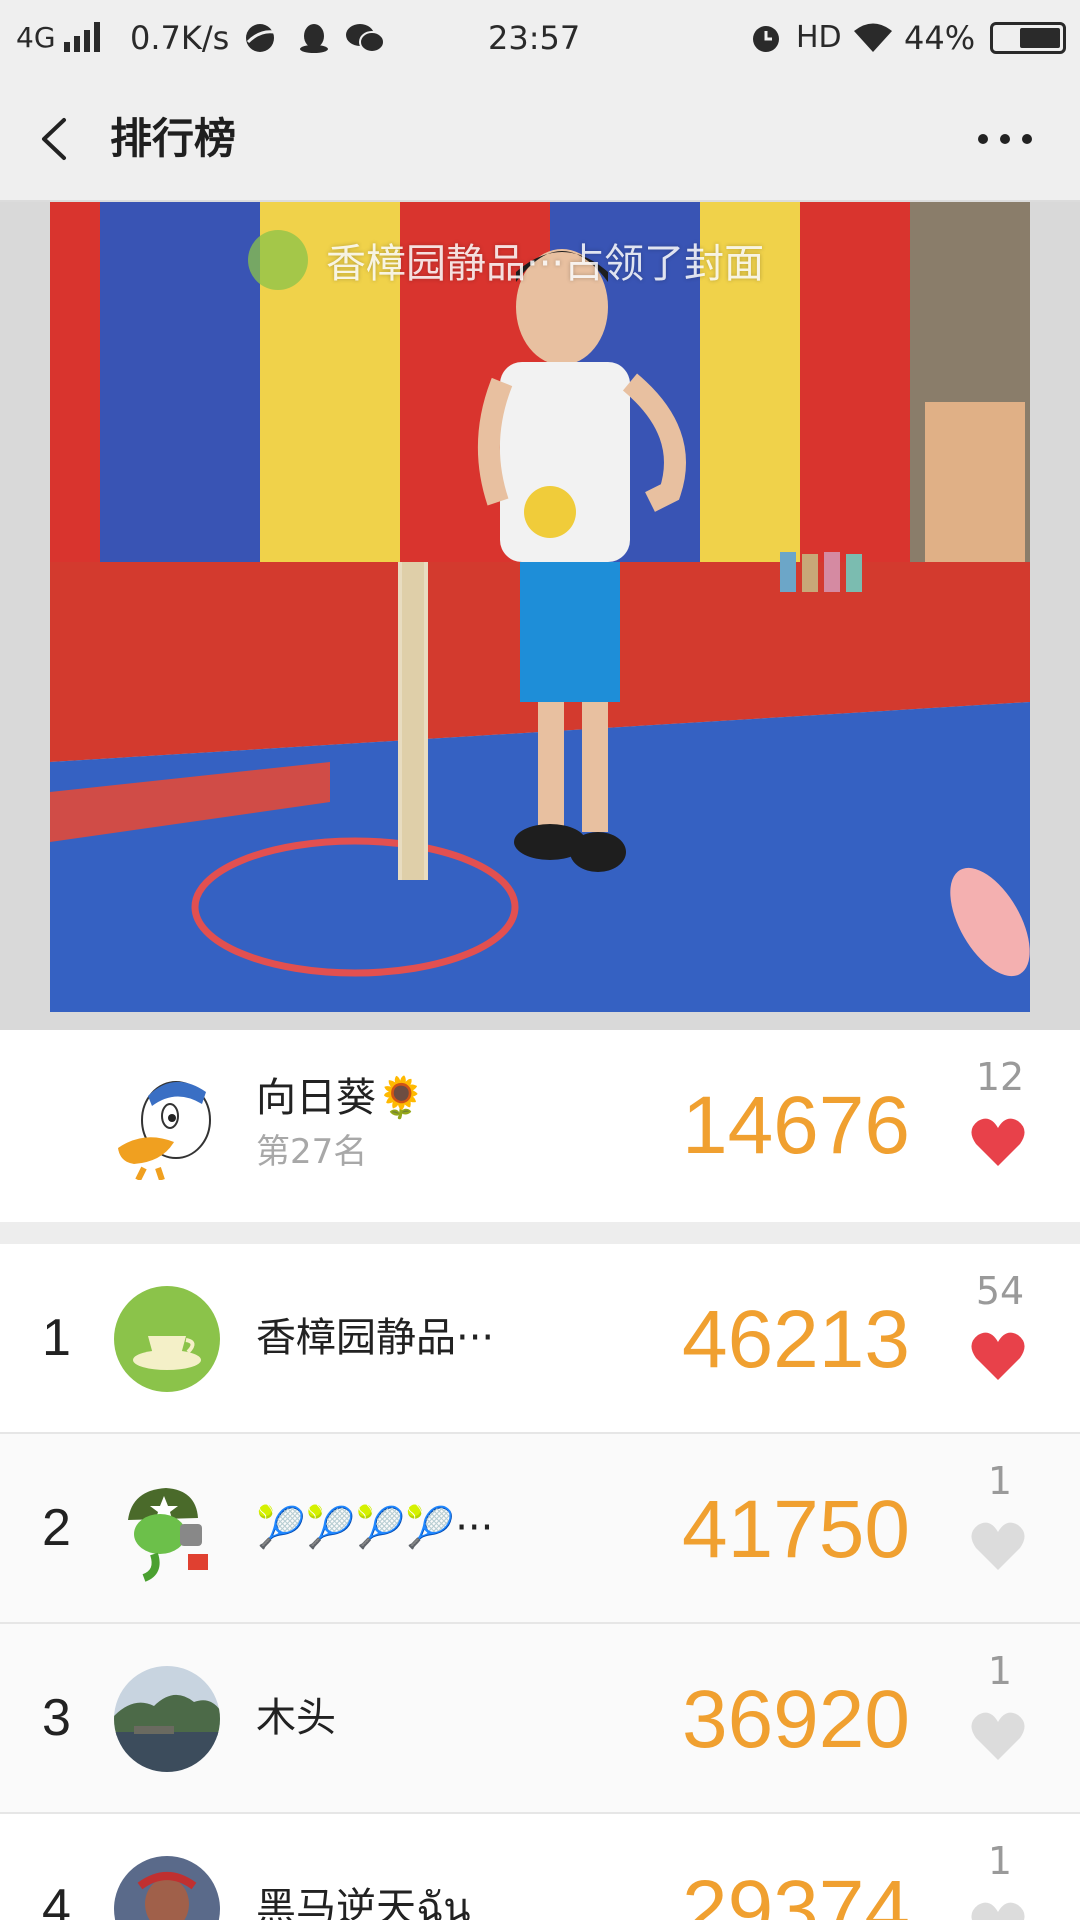  What do you see at coordinates (180, 38) in the screenshot?
I see `network-speed: 0.7K/s` at bounding box center [180, 38].